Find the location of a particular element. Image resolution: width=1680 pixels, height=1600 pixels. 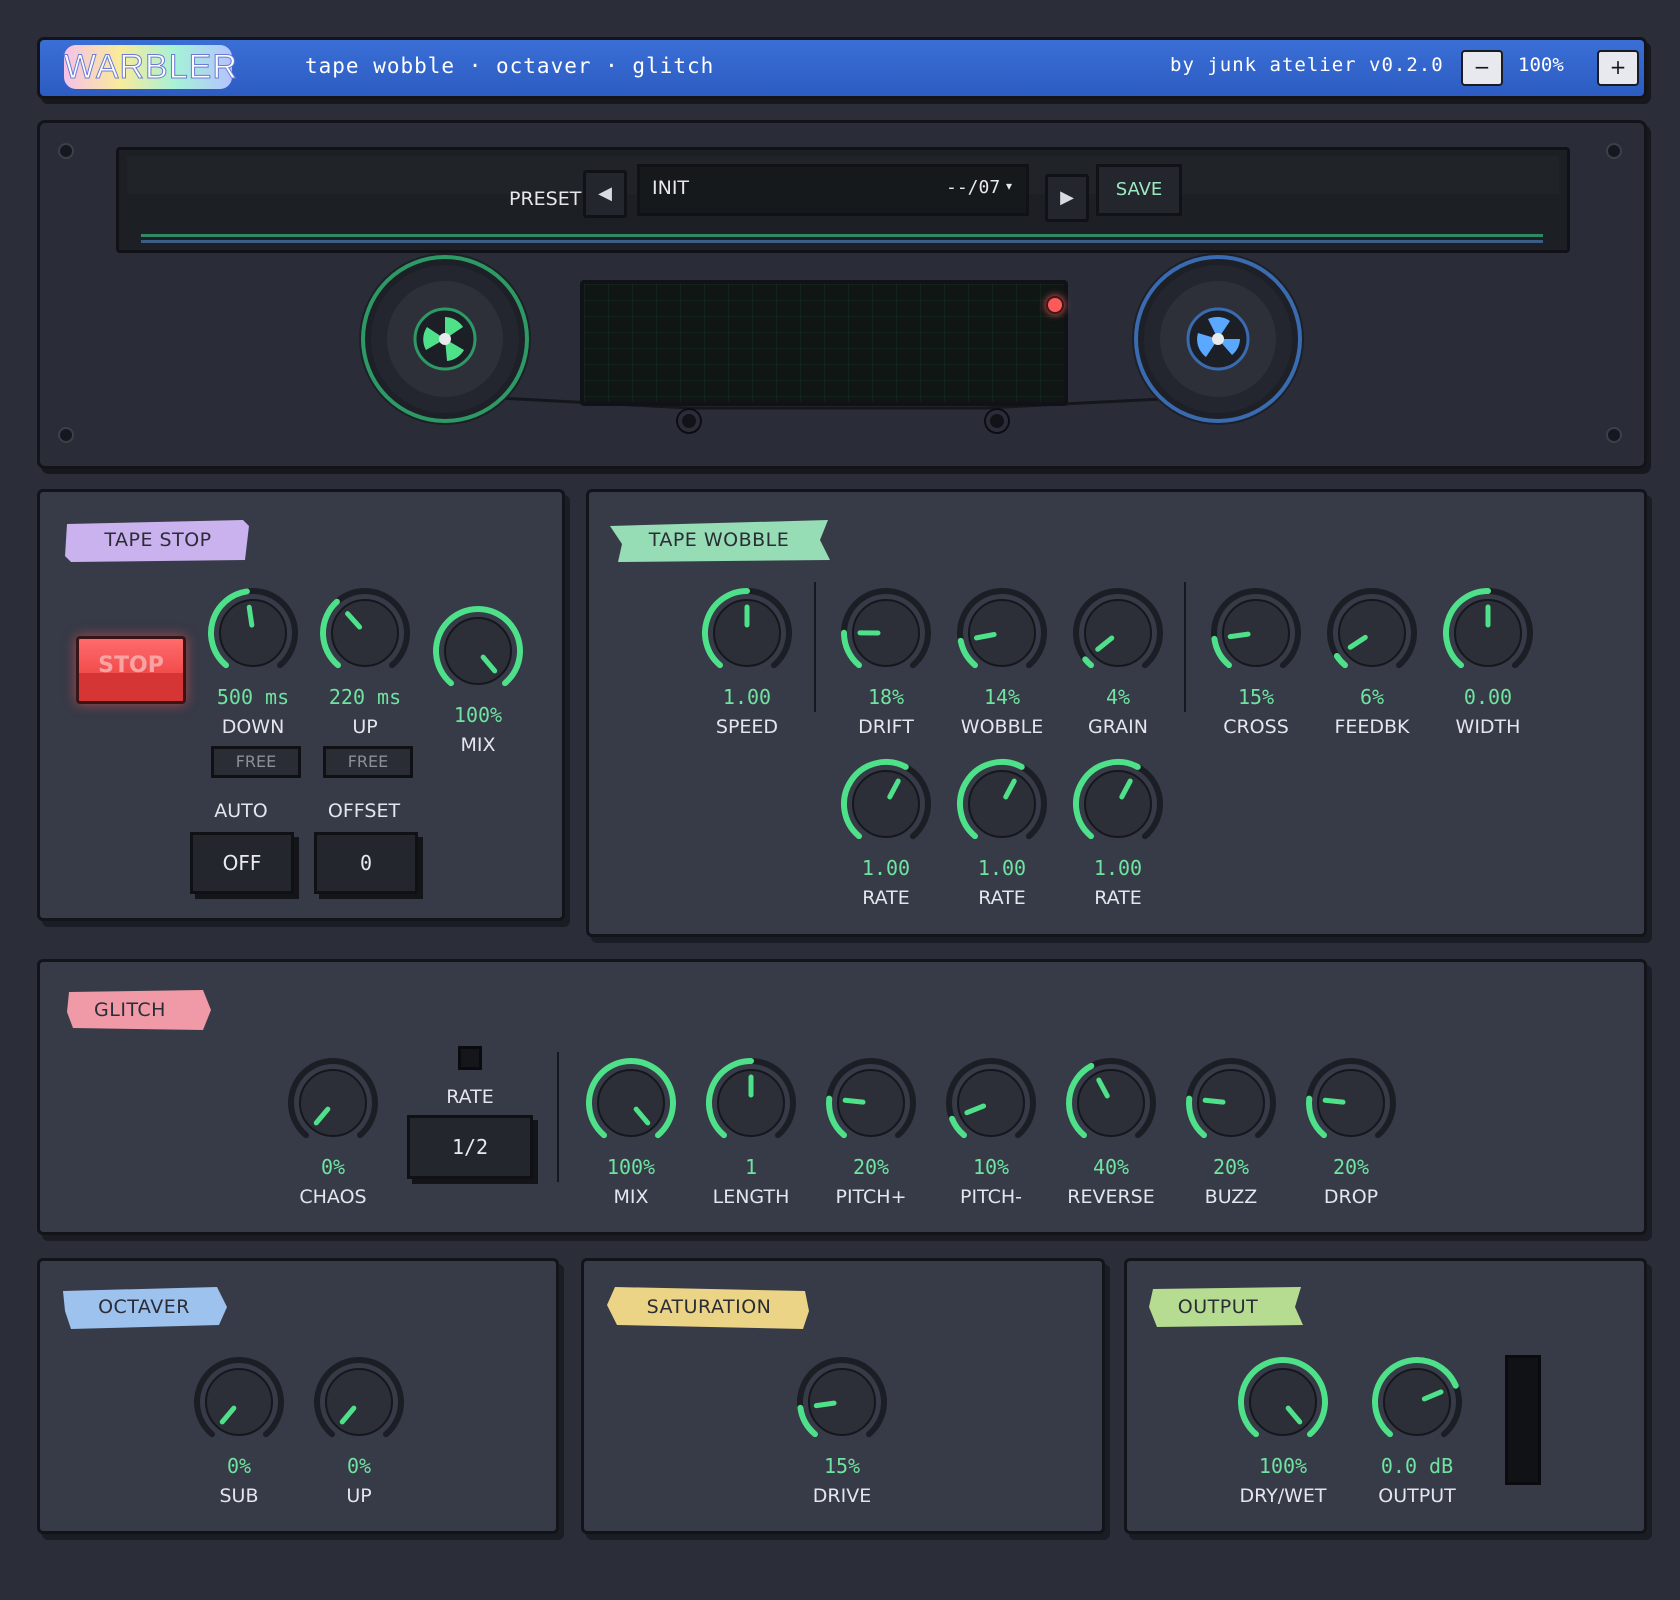

up-knob-dial is located at coordinates (365, 633).